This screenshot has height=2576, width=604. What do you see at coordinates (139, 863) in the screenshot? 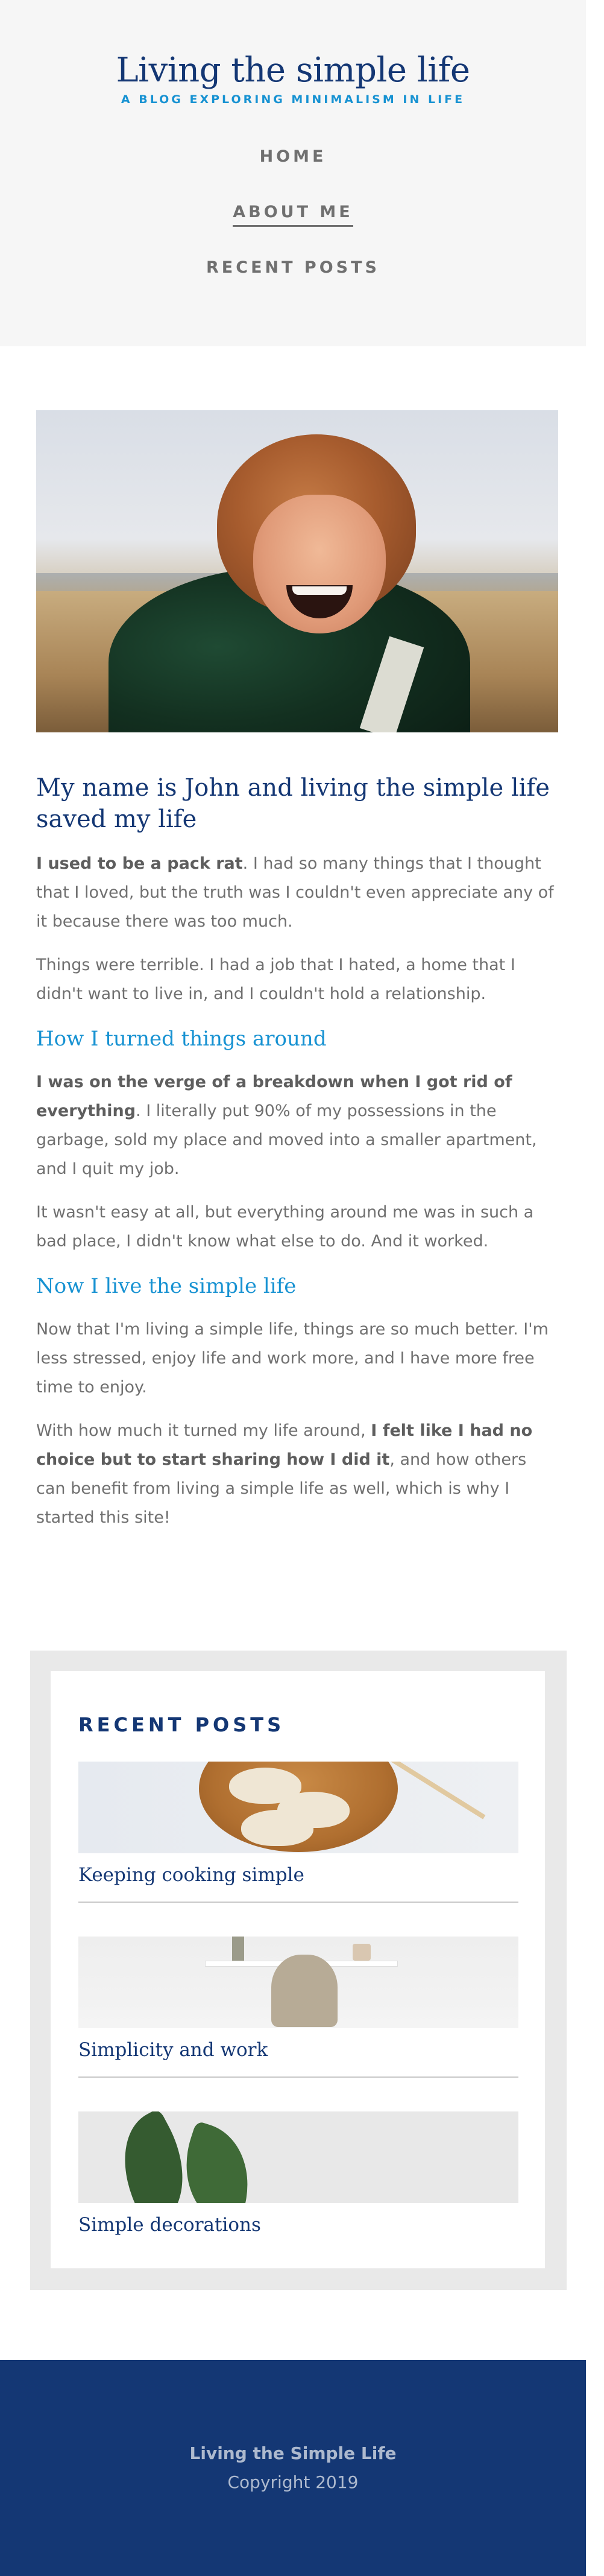
I see `emphasis: I used to be a pack rat` at bounding box center [139, 863].